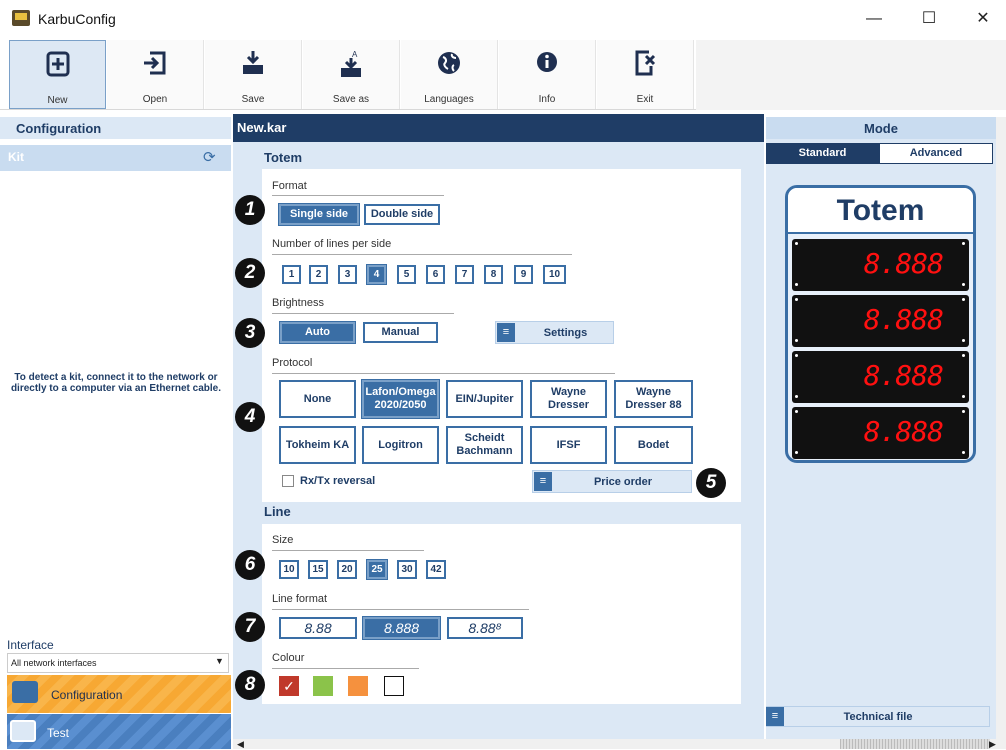 The width and height of the screenshot is (1006, 750). I want to click on save-as-button: A Save as, so click(351, 74).